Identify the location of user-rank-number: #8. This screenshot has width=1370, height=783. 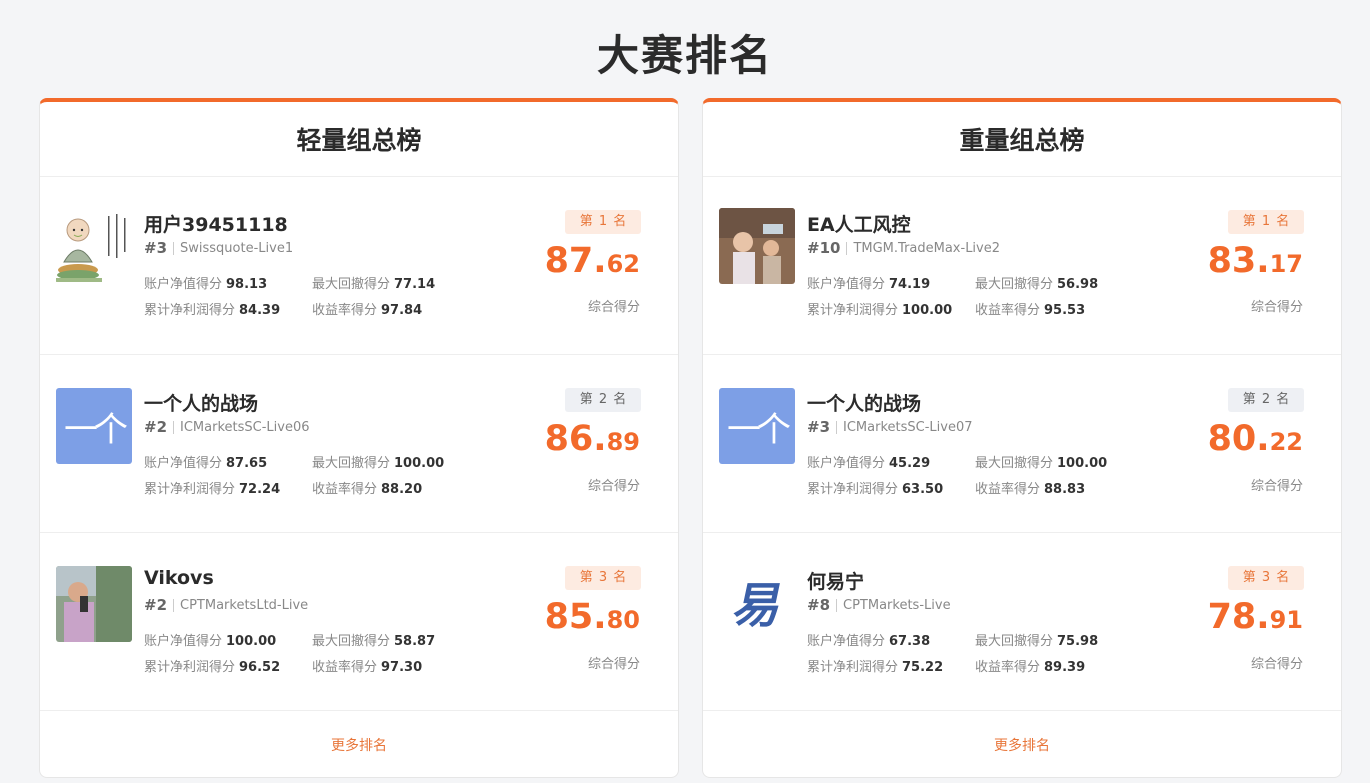
(819, 605).